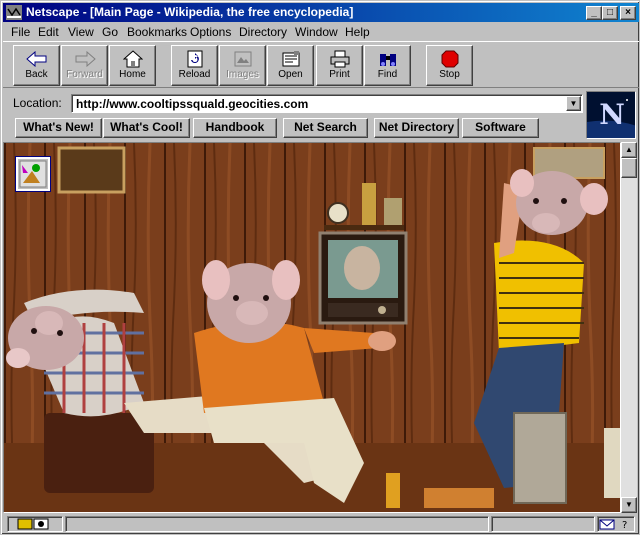  I want to click on find-button: Find, so click(387, 65).